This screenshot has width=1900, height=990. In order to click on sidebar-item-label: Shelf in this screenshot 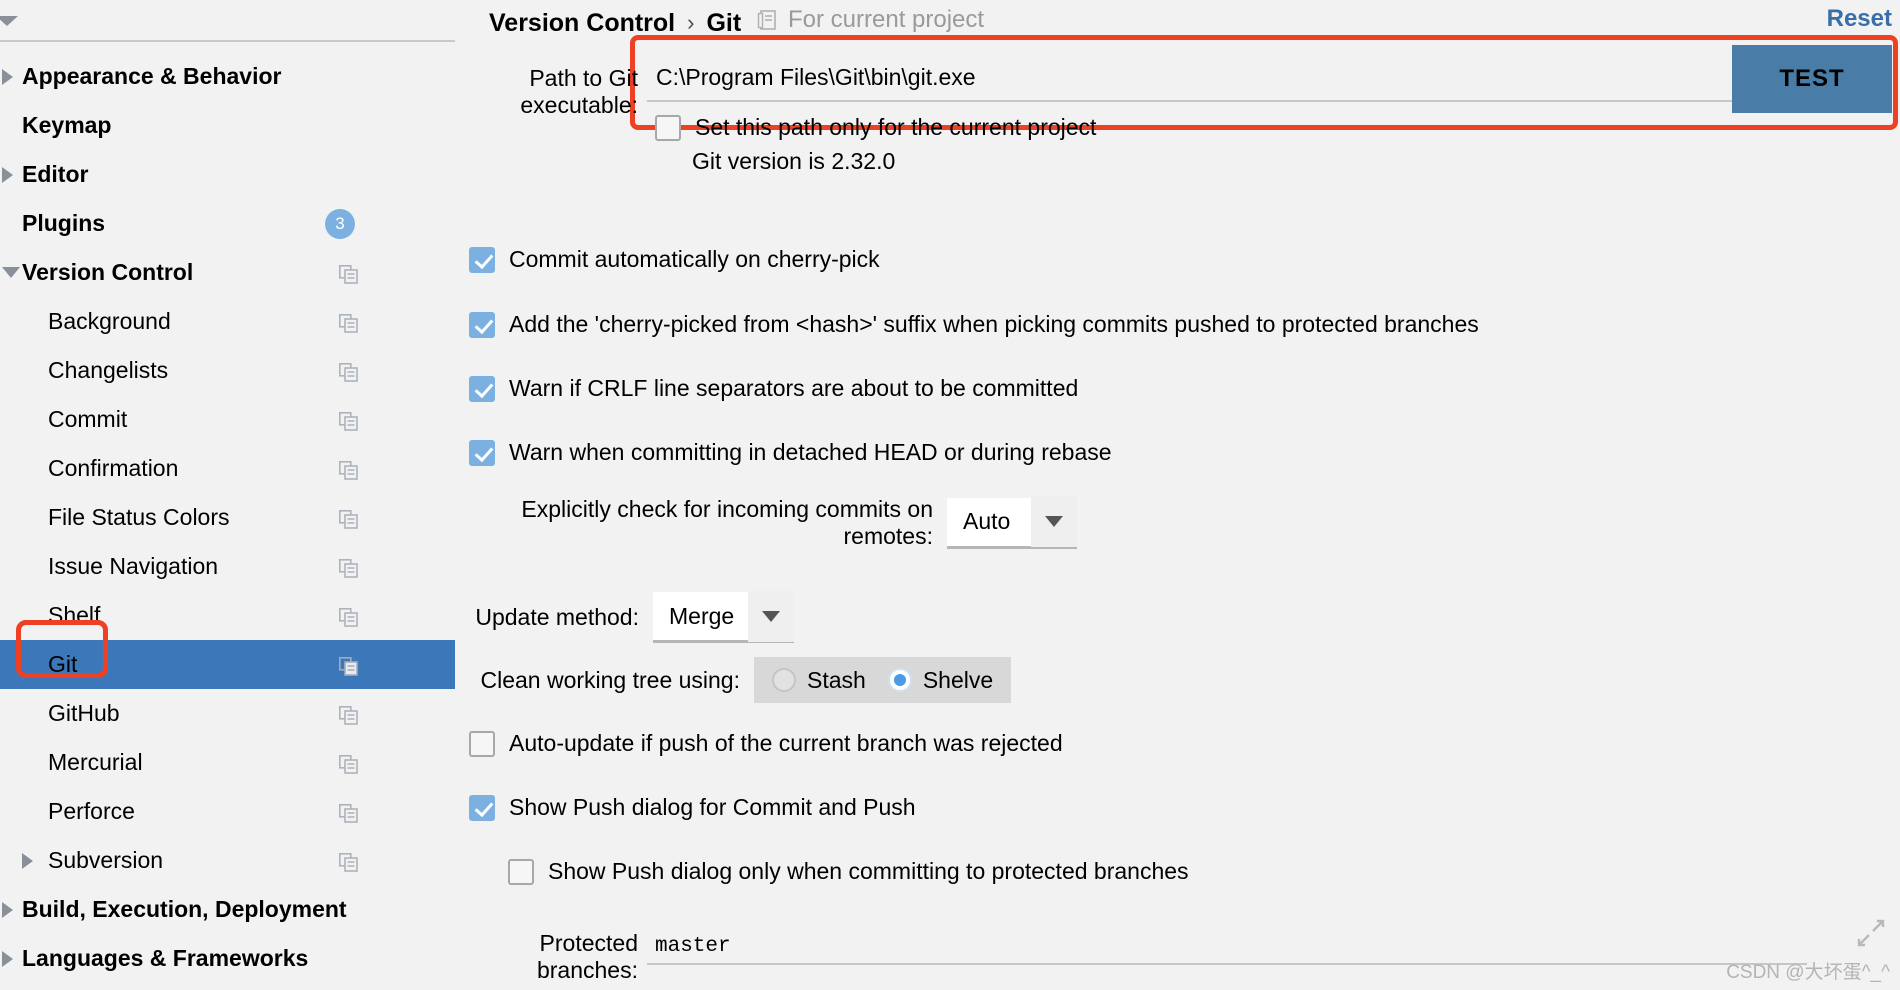, I will do `click(74, 615)`.